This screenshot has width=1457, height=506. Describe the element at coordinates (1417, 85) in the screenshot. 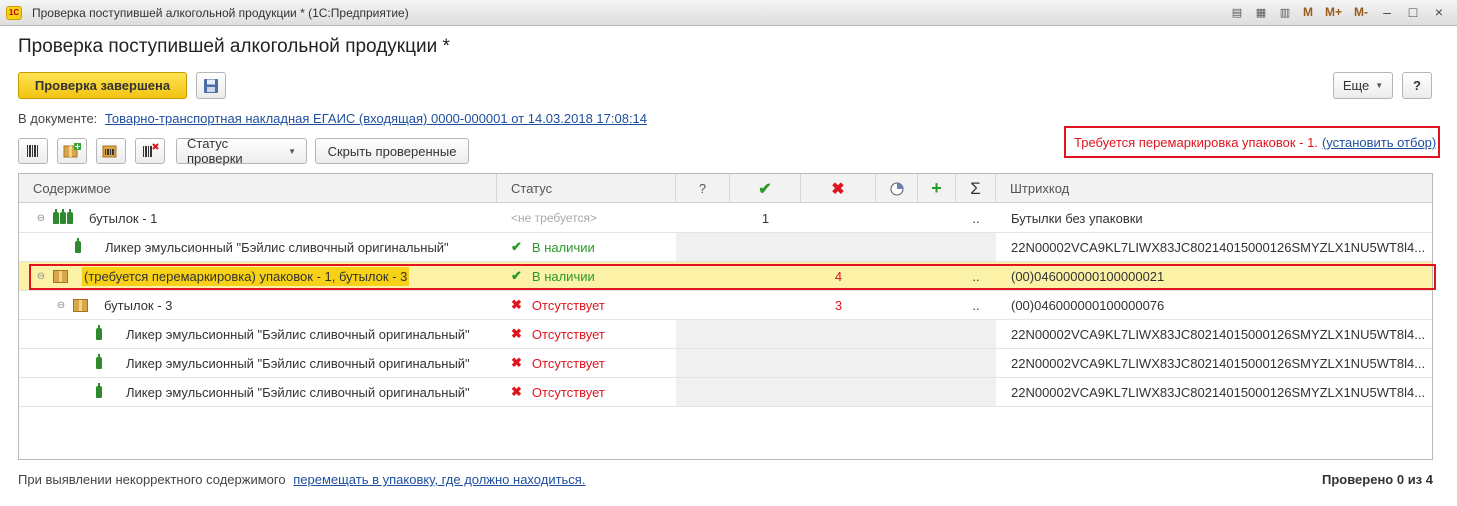

I see `help-button: ?` at that location.